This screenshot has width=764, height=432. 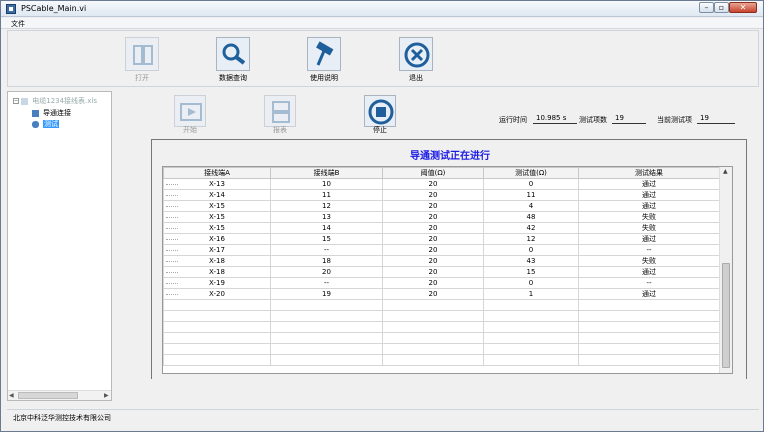 What do you see at coordinates (217, 283) in the screenshot?
I see `cell-value: X-19` at bounding box center [217, 283].